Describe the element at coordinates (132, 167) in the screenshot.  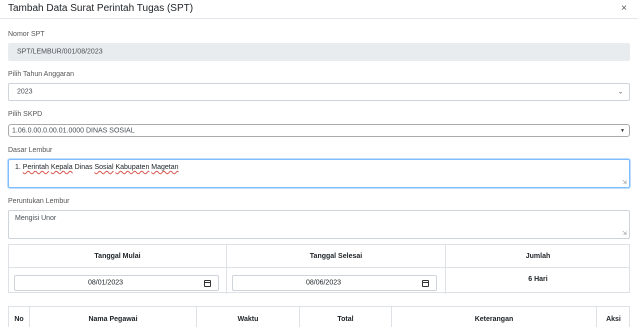
I see `dasar-lembur-word: Kabupaten` at that location.